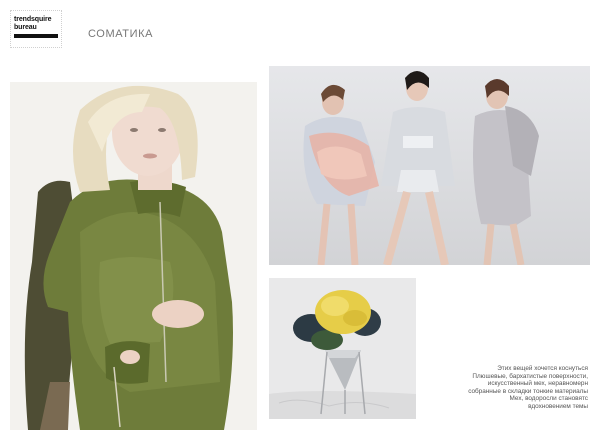 This screenshot has width=590, height=430. Describe the element at coordinates (121, 34) in the screenshot. I see `page-title: СОМАТИКА` at that location.